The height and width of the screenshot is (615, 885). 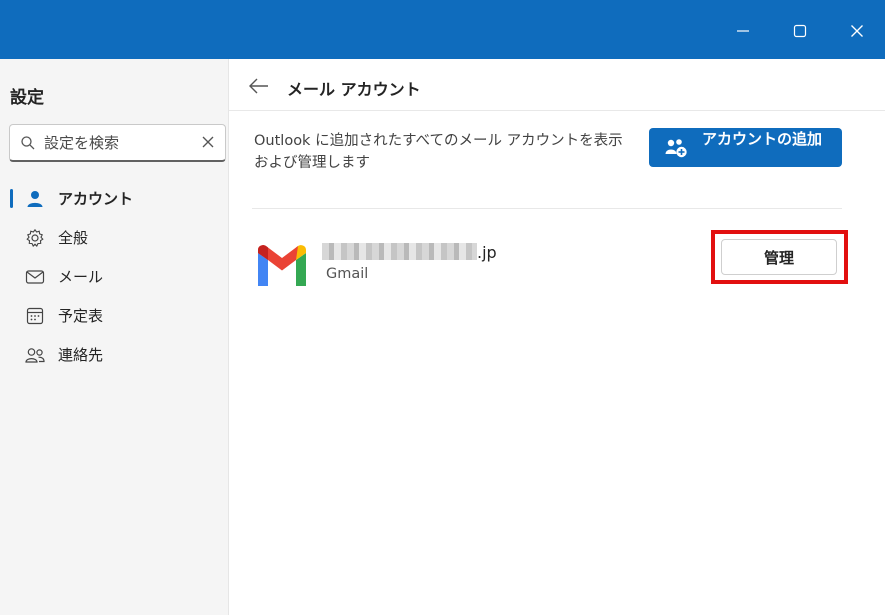 I want to click on settings-search-box, so click(x=117, y=143).